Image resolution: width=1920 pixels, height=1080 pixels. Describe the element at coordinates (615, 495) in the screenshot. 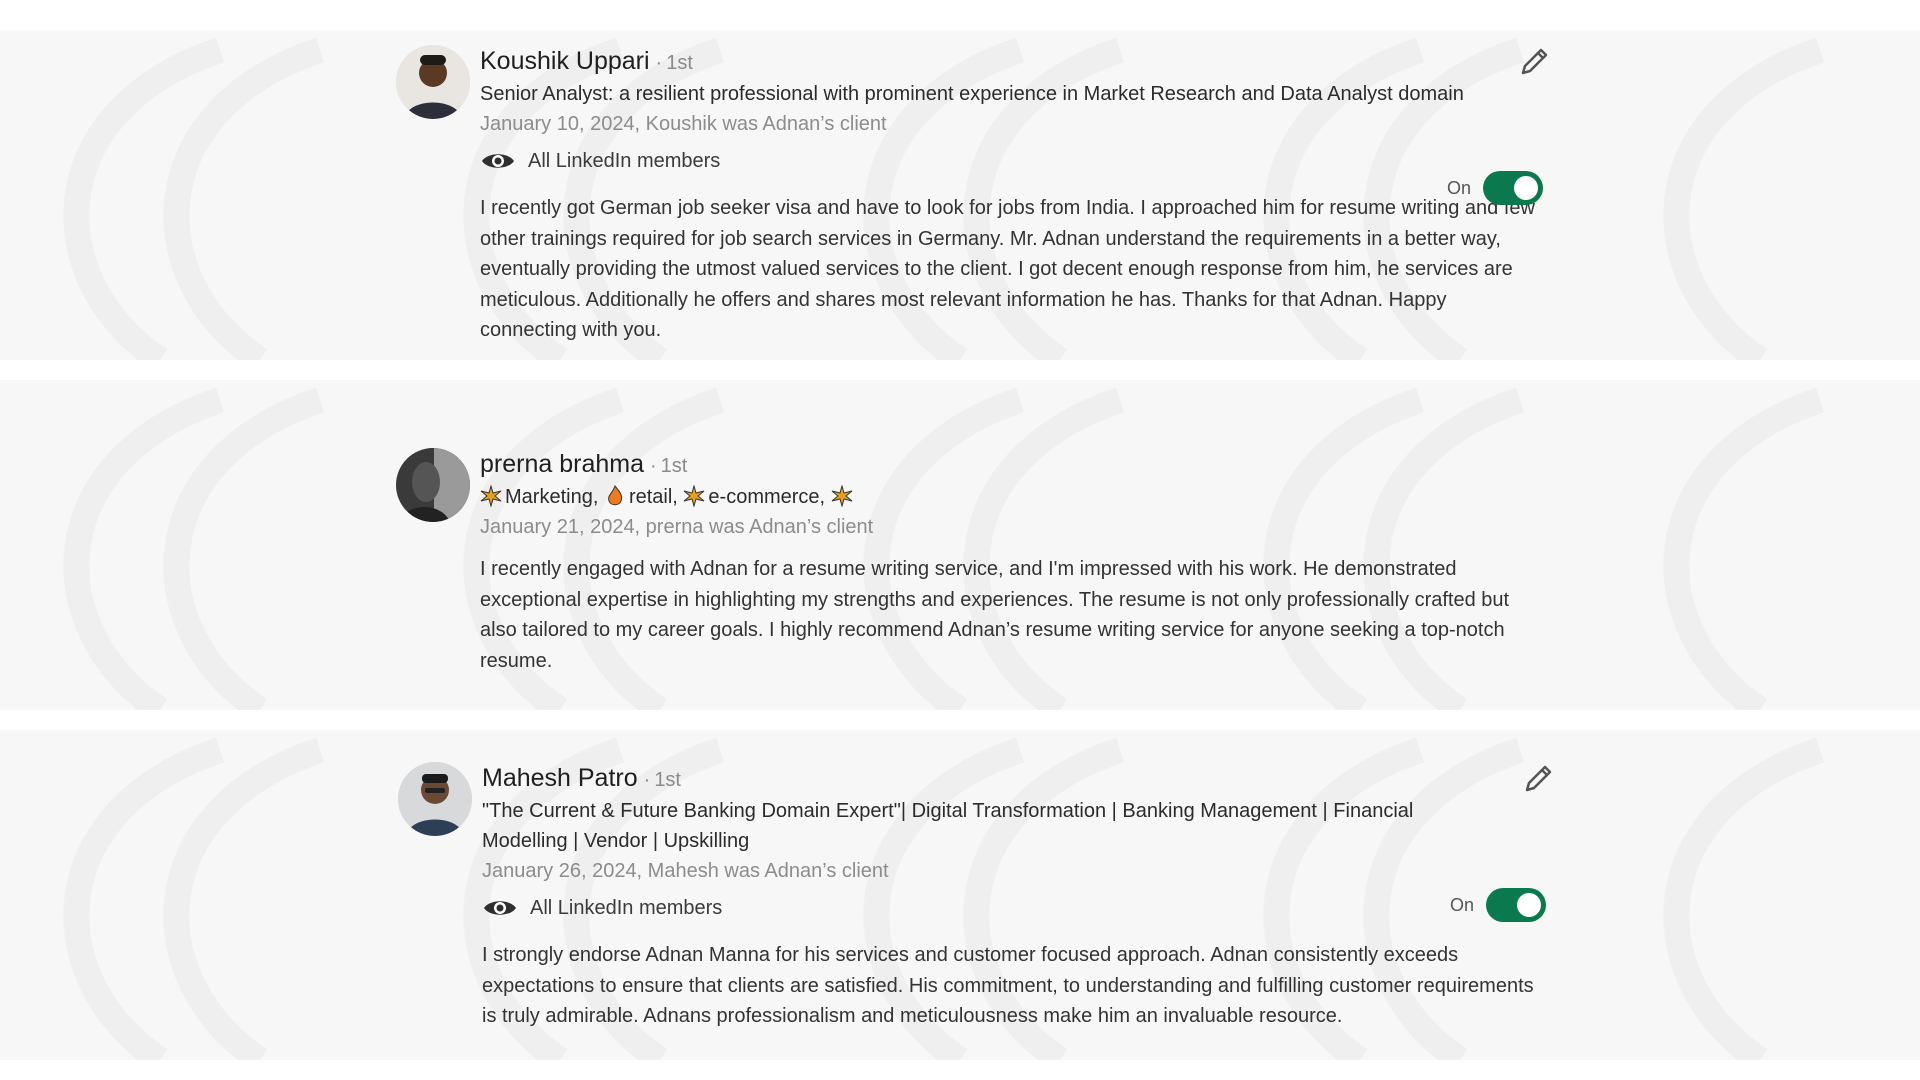

I see `fire-icon` at that location.